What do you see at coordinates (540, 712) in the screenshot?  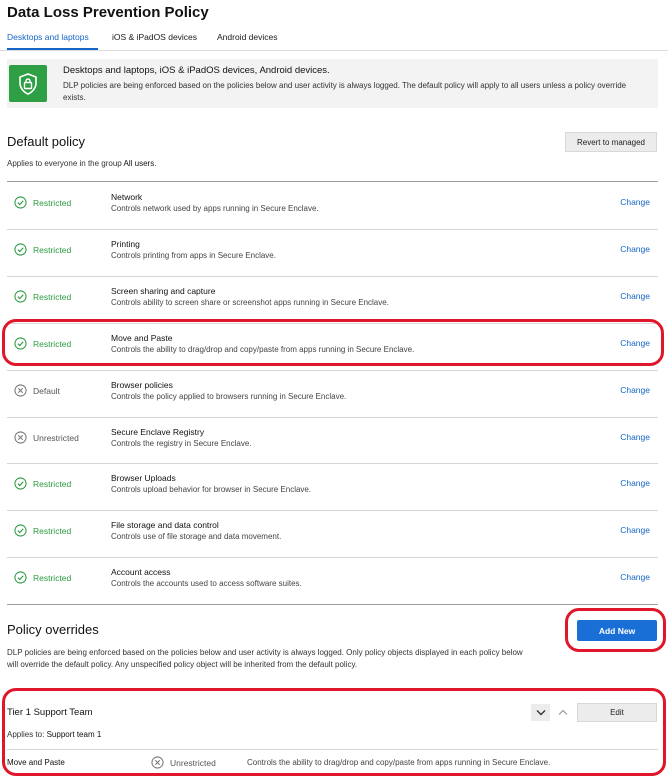 I see `chevron-down-icon` at bounding box center [540, 712].